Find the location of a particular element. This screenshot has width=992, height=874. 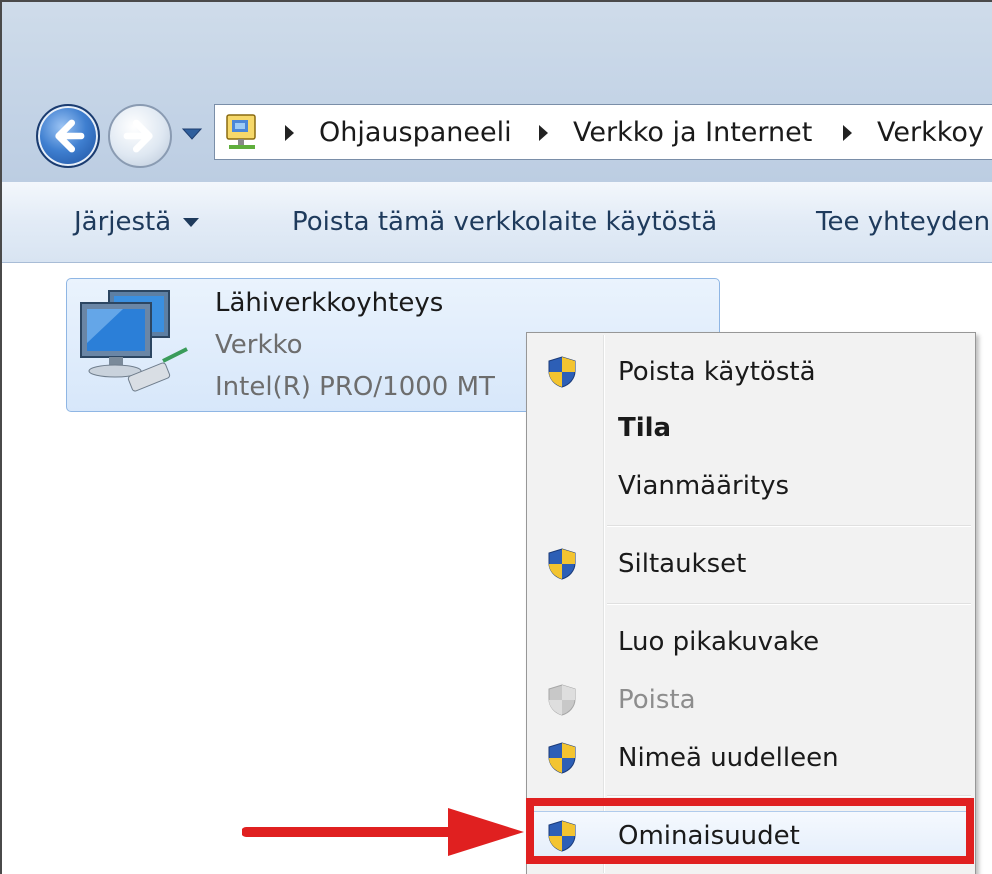

disable-device-button: Poista tämä verkkolaite käytöstä is located at coordinates (504, 222).